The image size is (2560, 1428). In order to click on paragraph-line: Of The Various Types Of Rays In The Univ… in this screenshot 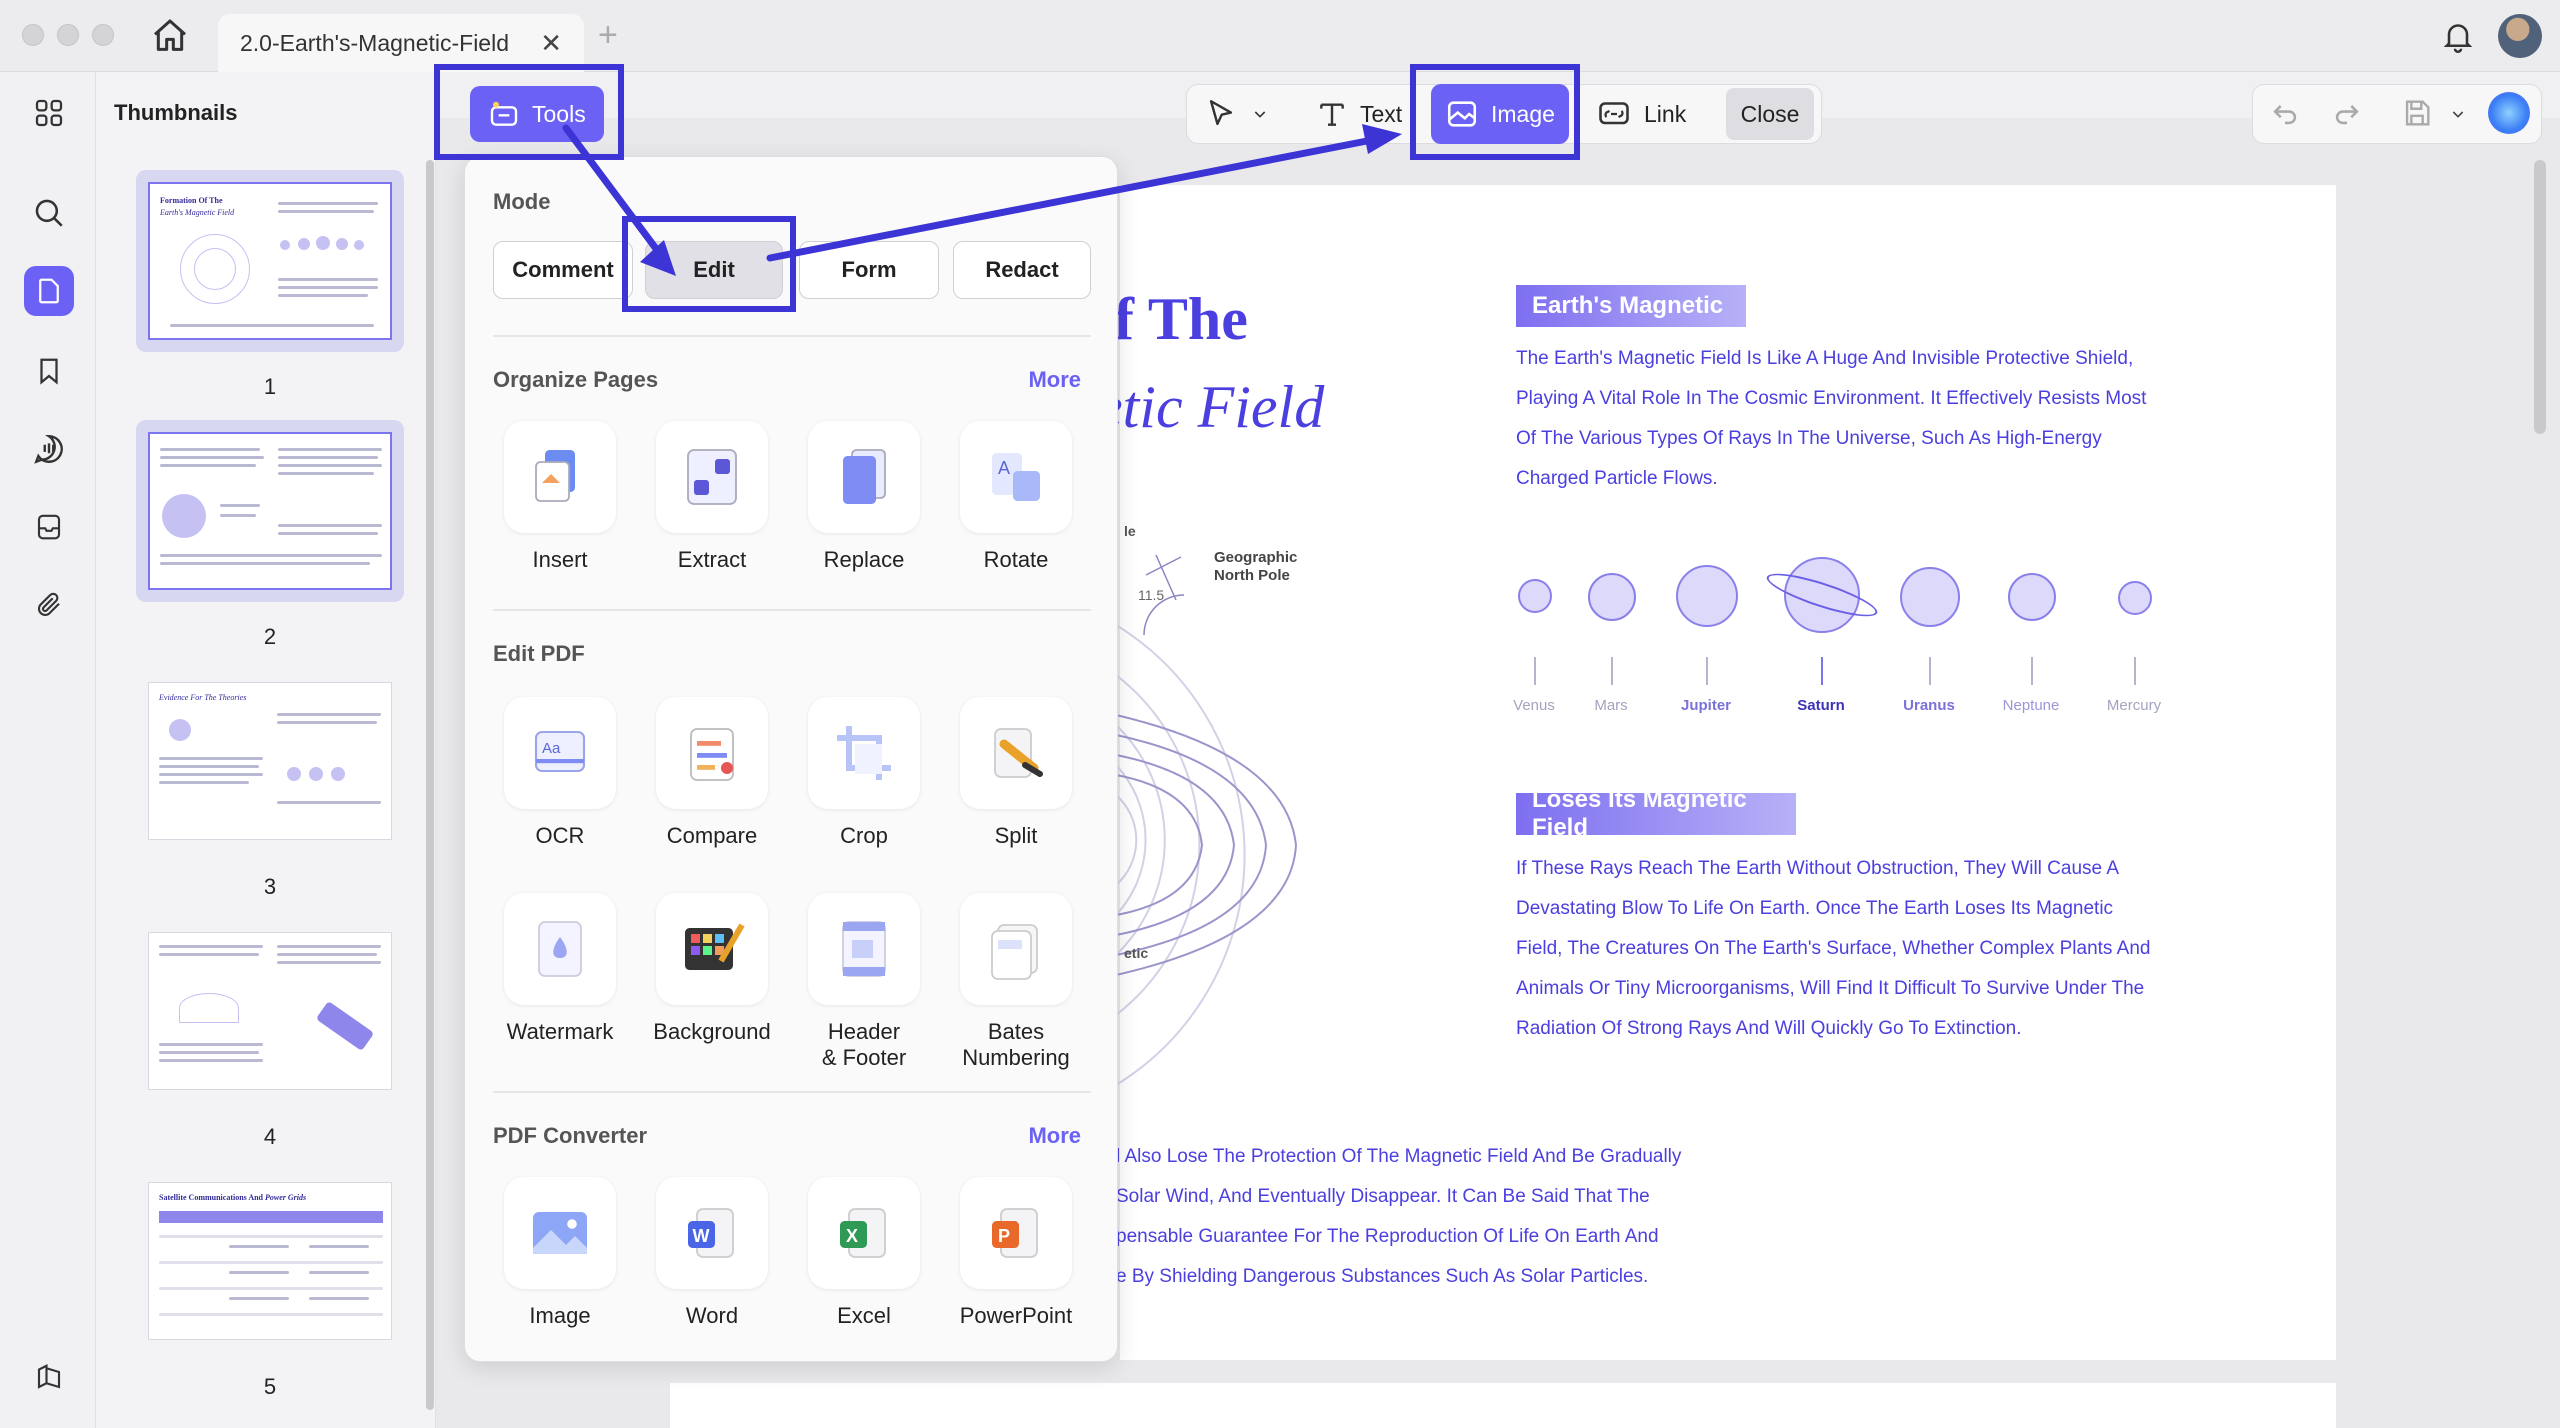, I will do `click(1809, 438)`.